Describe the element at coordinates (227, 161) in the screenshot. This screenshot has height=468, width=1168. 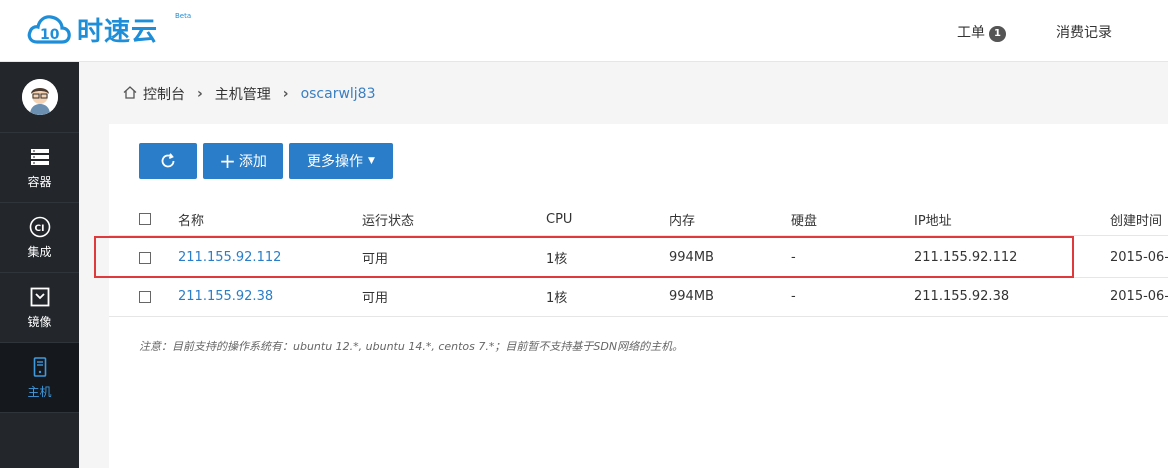
I see `plus-icon: +` at that location.